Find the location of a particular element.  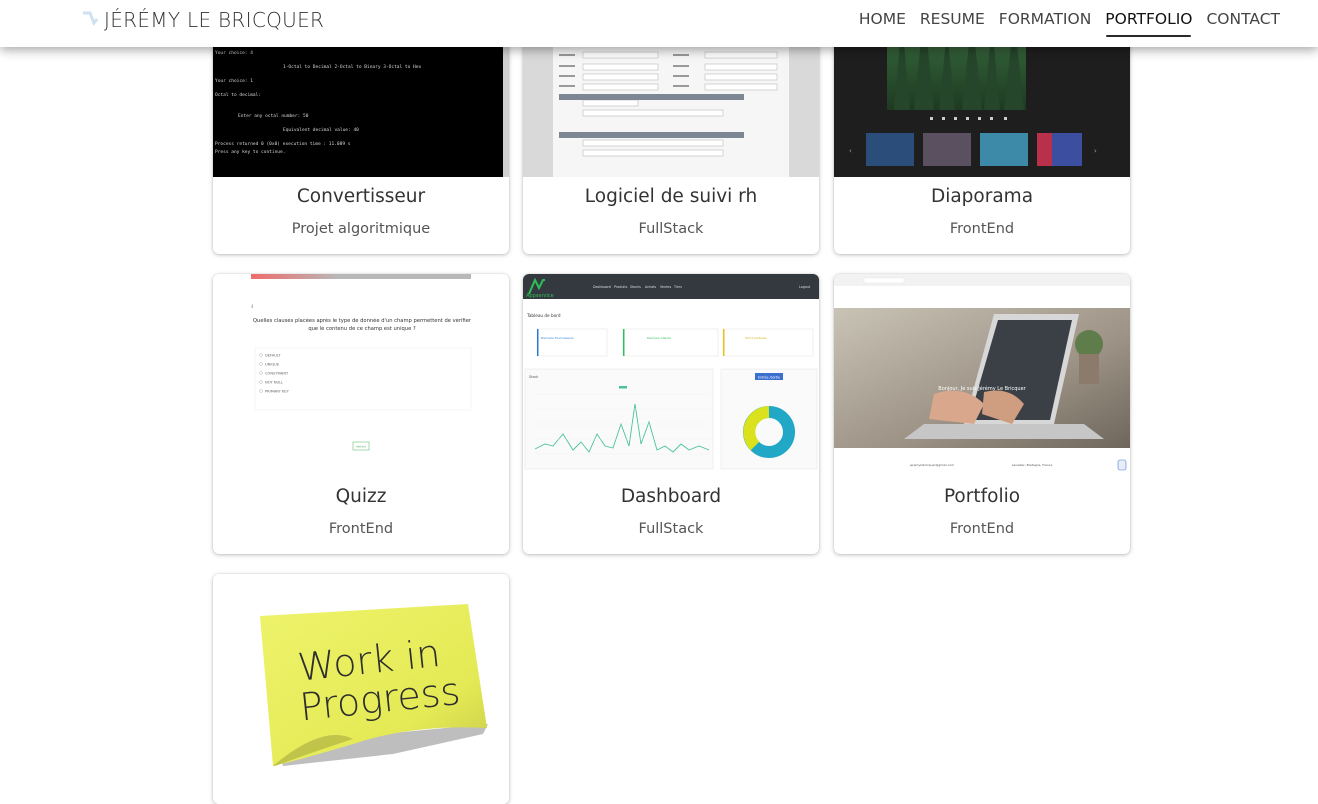

svg-text: Produits is located at coordinates (621, 287).